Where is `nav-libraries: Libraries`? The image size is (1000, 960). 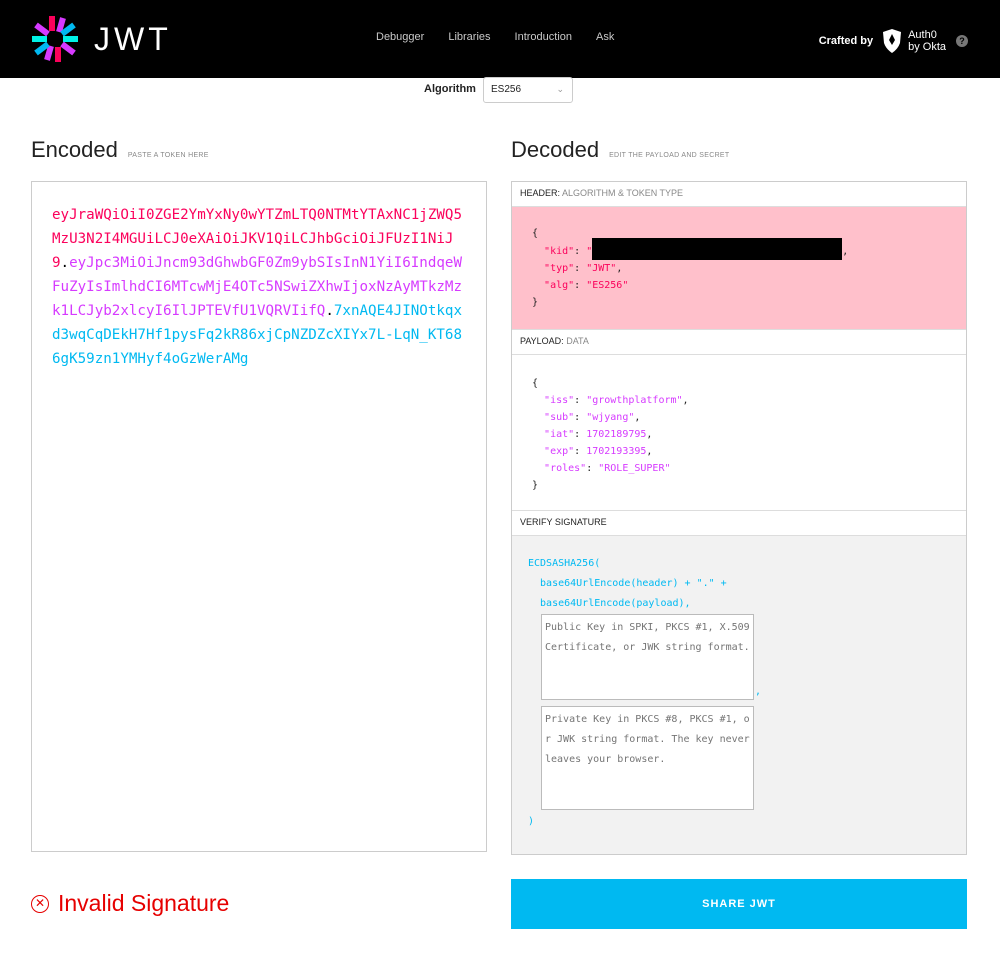
nav-libraries: Libraries is located at coordinates (469, 37).